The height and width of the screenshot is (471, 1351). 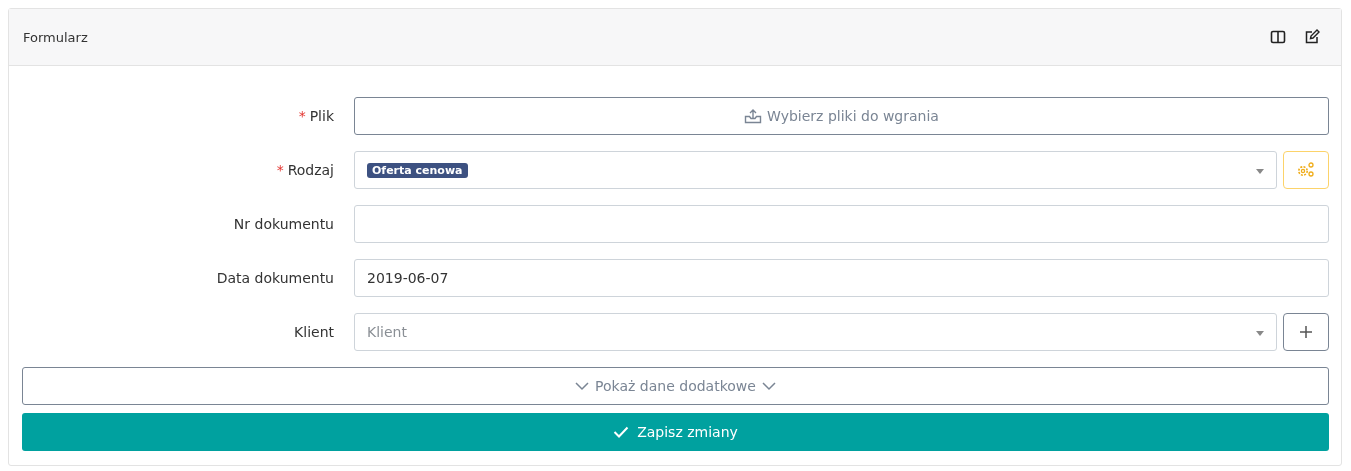 What do you see at coordinates (621, 432) in the screenshot?
I see `check-icon` at bounding box center [621, 432].